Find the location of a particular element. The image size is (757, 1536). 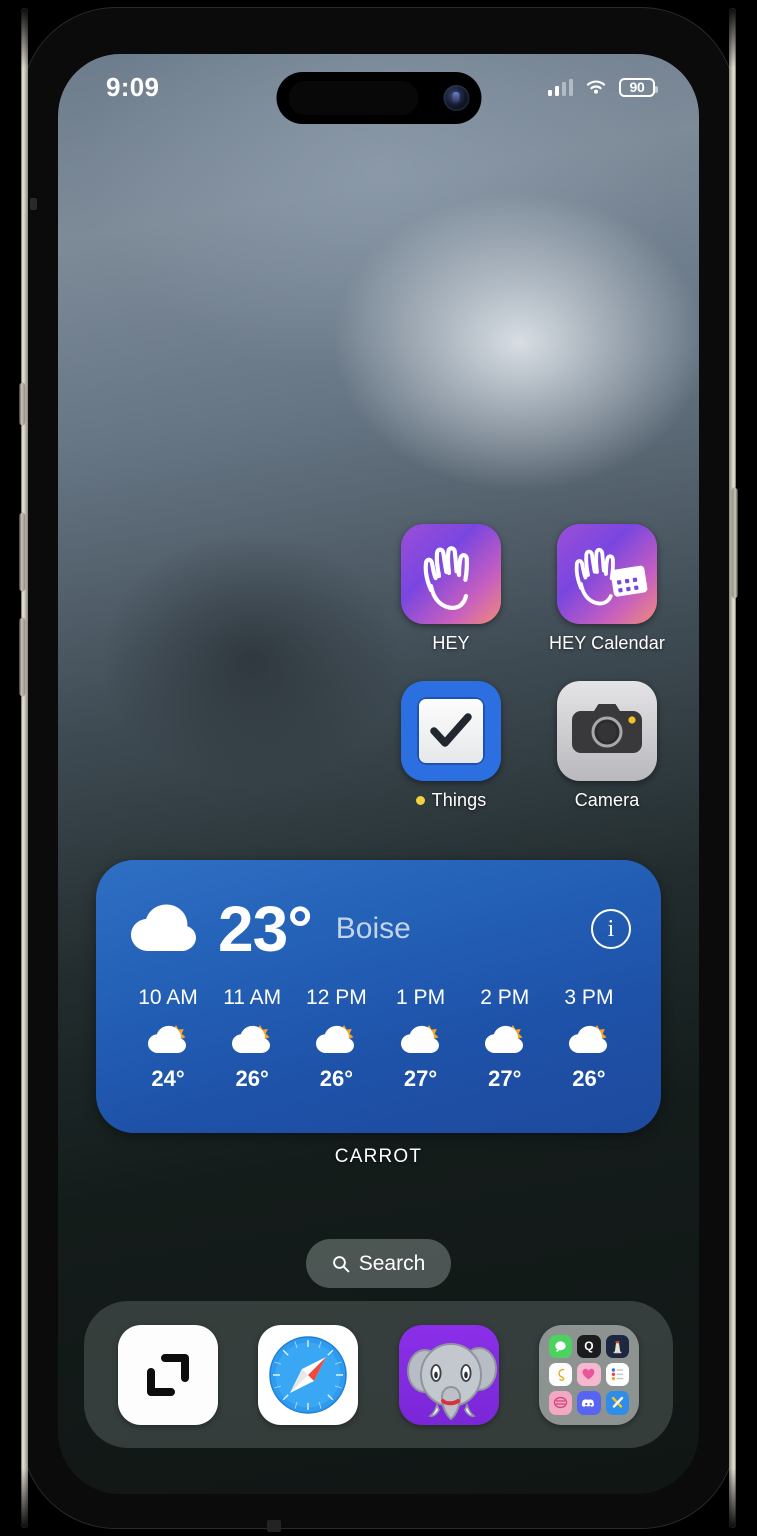

forecast-time: 12 PM is located at coordinates (336, 997).